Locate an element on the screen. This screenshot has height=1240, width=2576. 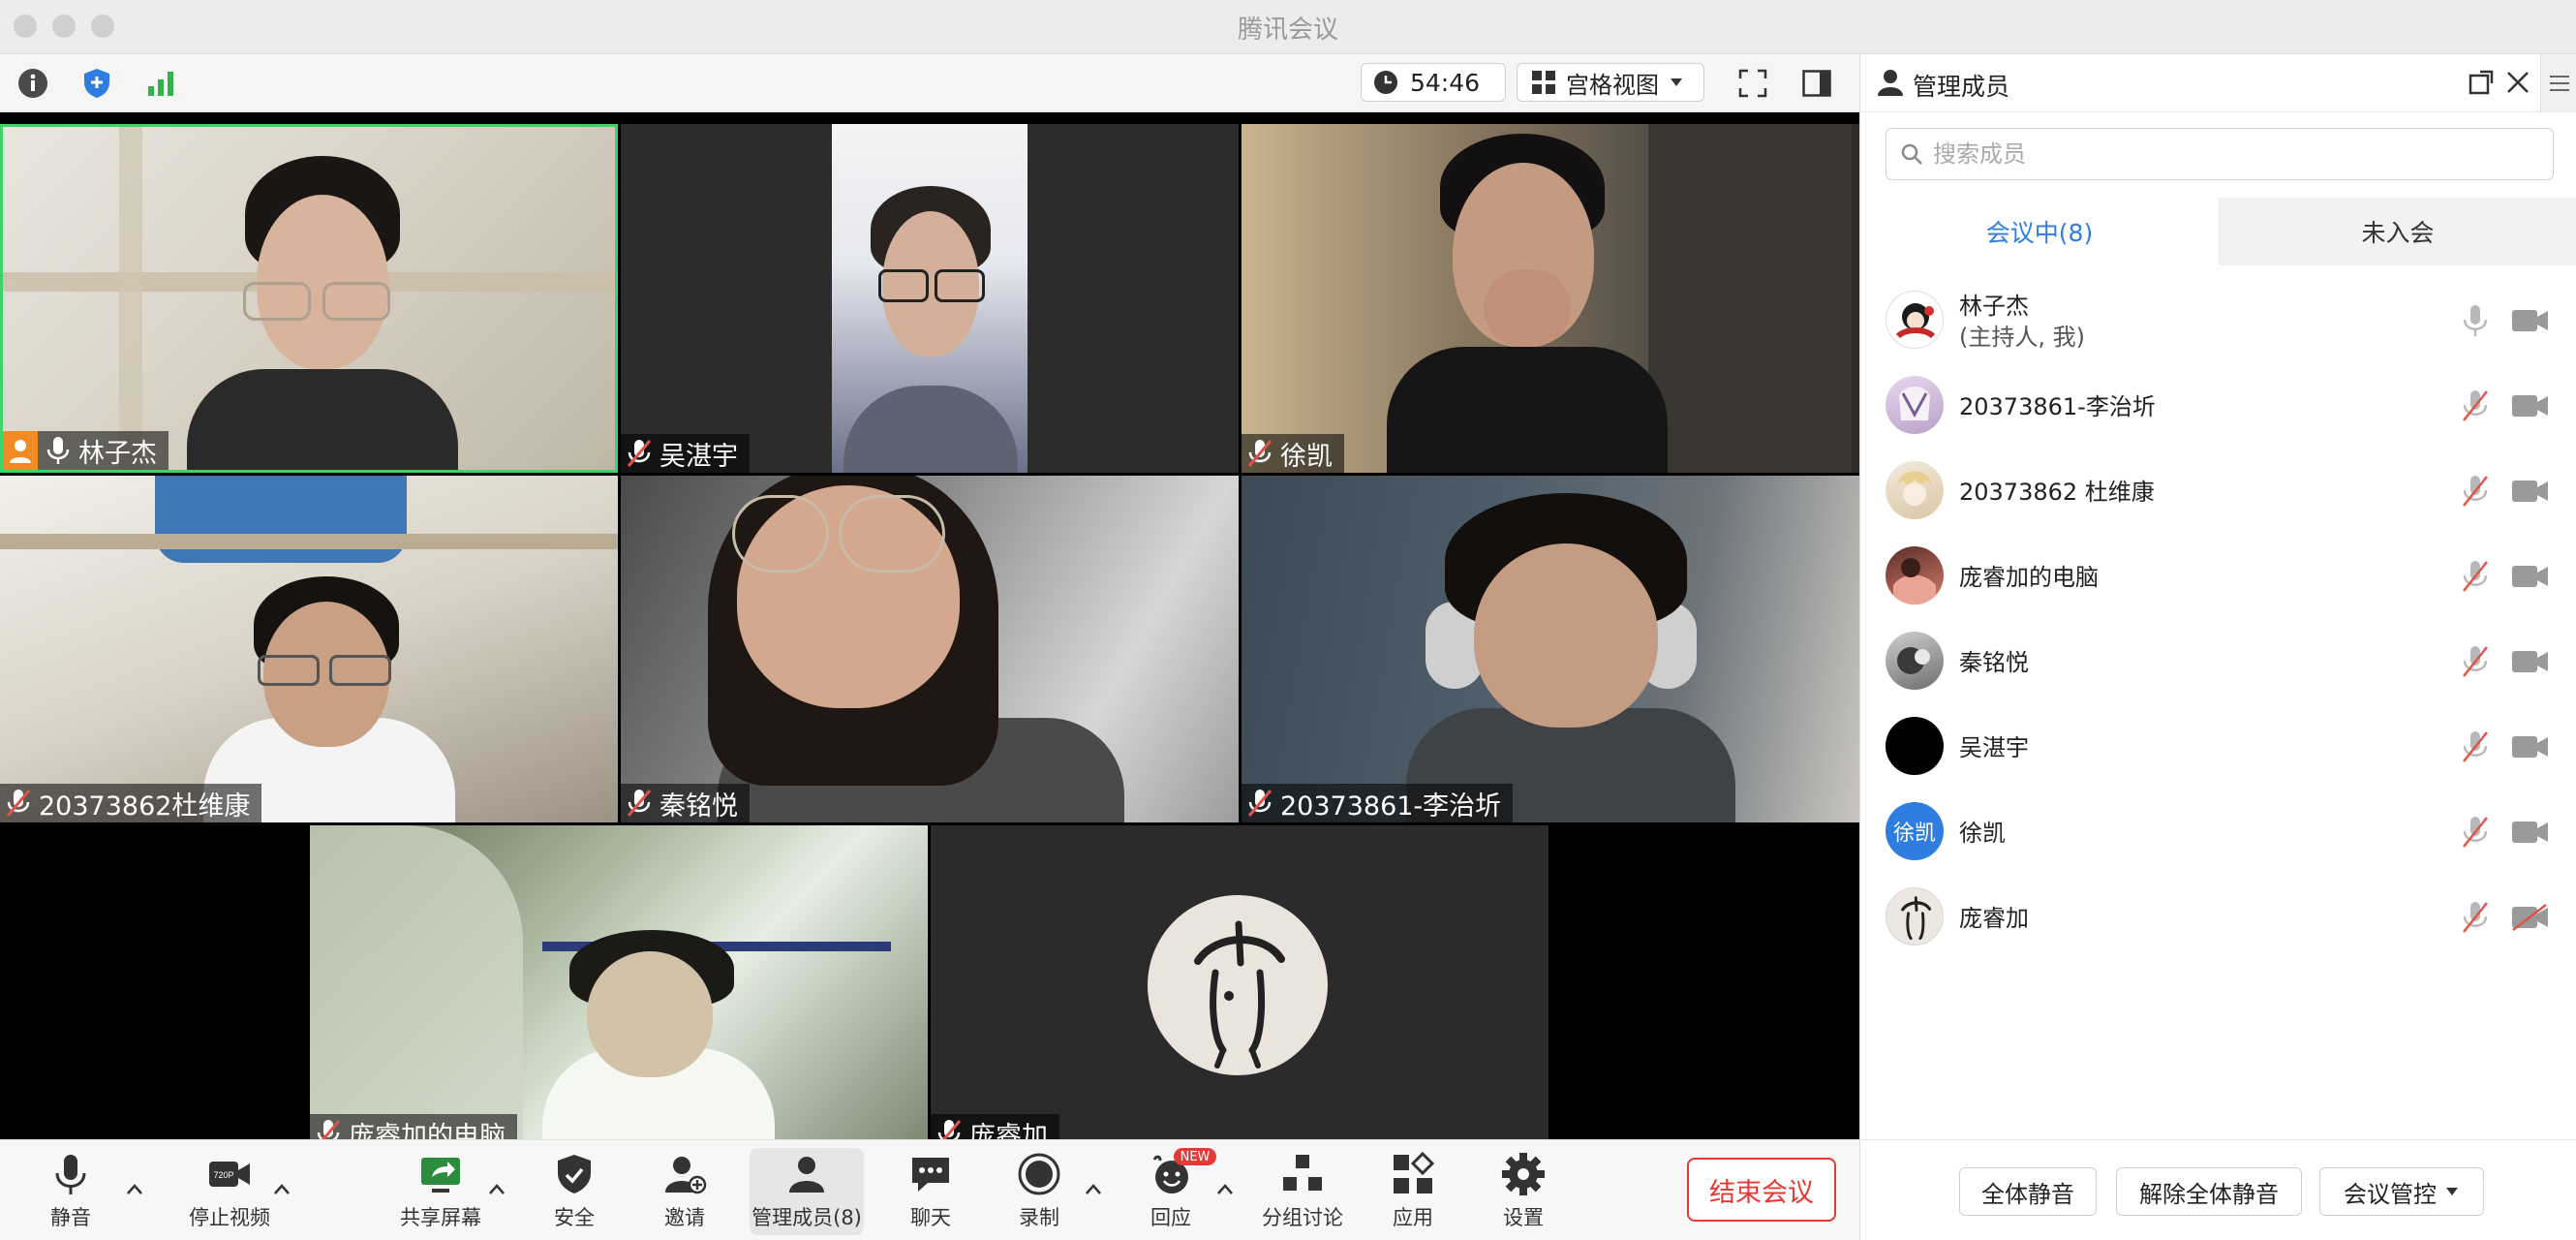
view-mode-select: 宫格视图 is located at coordinates (1610, 82).